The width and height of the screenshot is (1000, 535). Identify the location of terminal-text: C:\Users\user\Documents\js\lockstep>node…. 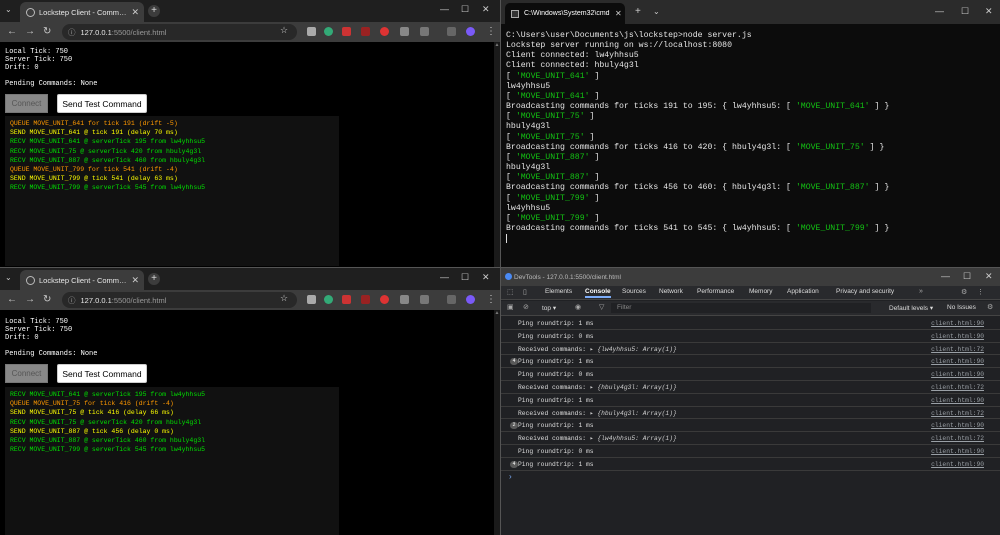
(629, 35).